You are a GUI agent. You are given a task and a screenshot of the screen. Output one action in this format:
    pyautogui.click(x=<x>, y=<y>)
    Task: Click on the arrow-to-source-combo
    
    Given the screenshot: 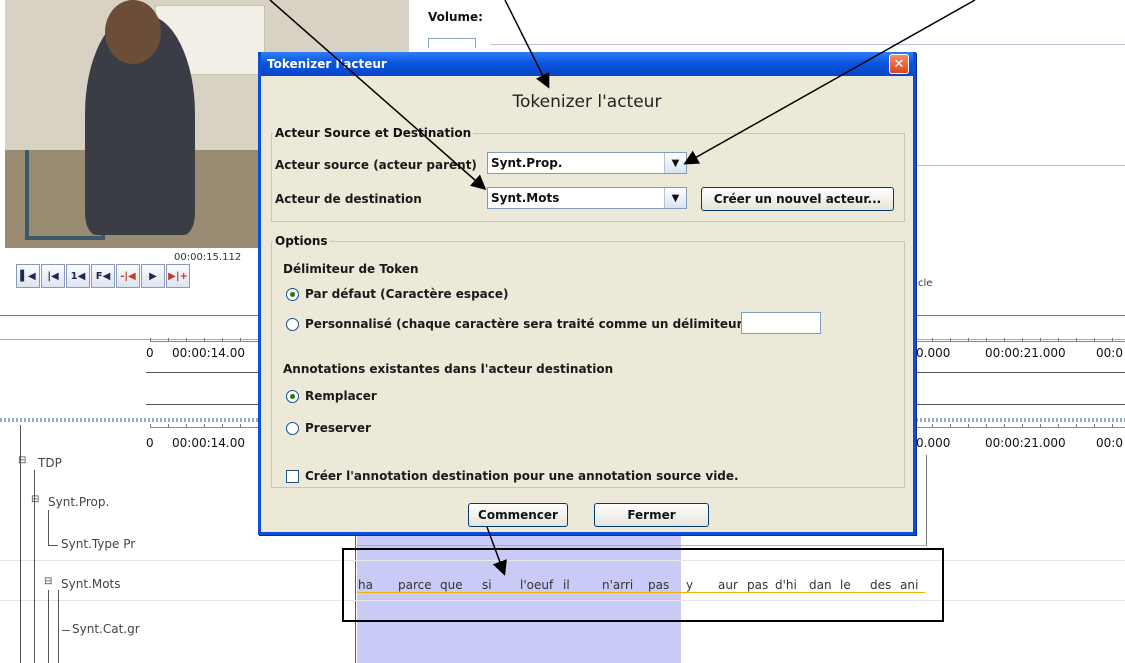 What is the action you would take?
    pyautogui.click(x=829, y=82)
    